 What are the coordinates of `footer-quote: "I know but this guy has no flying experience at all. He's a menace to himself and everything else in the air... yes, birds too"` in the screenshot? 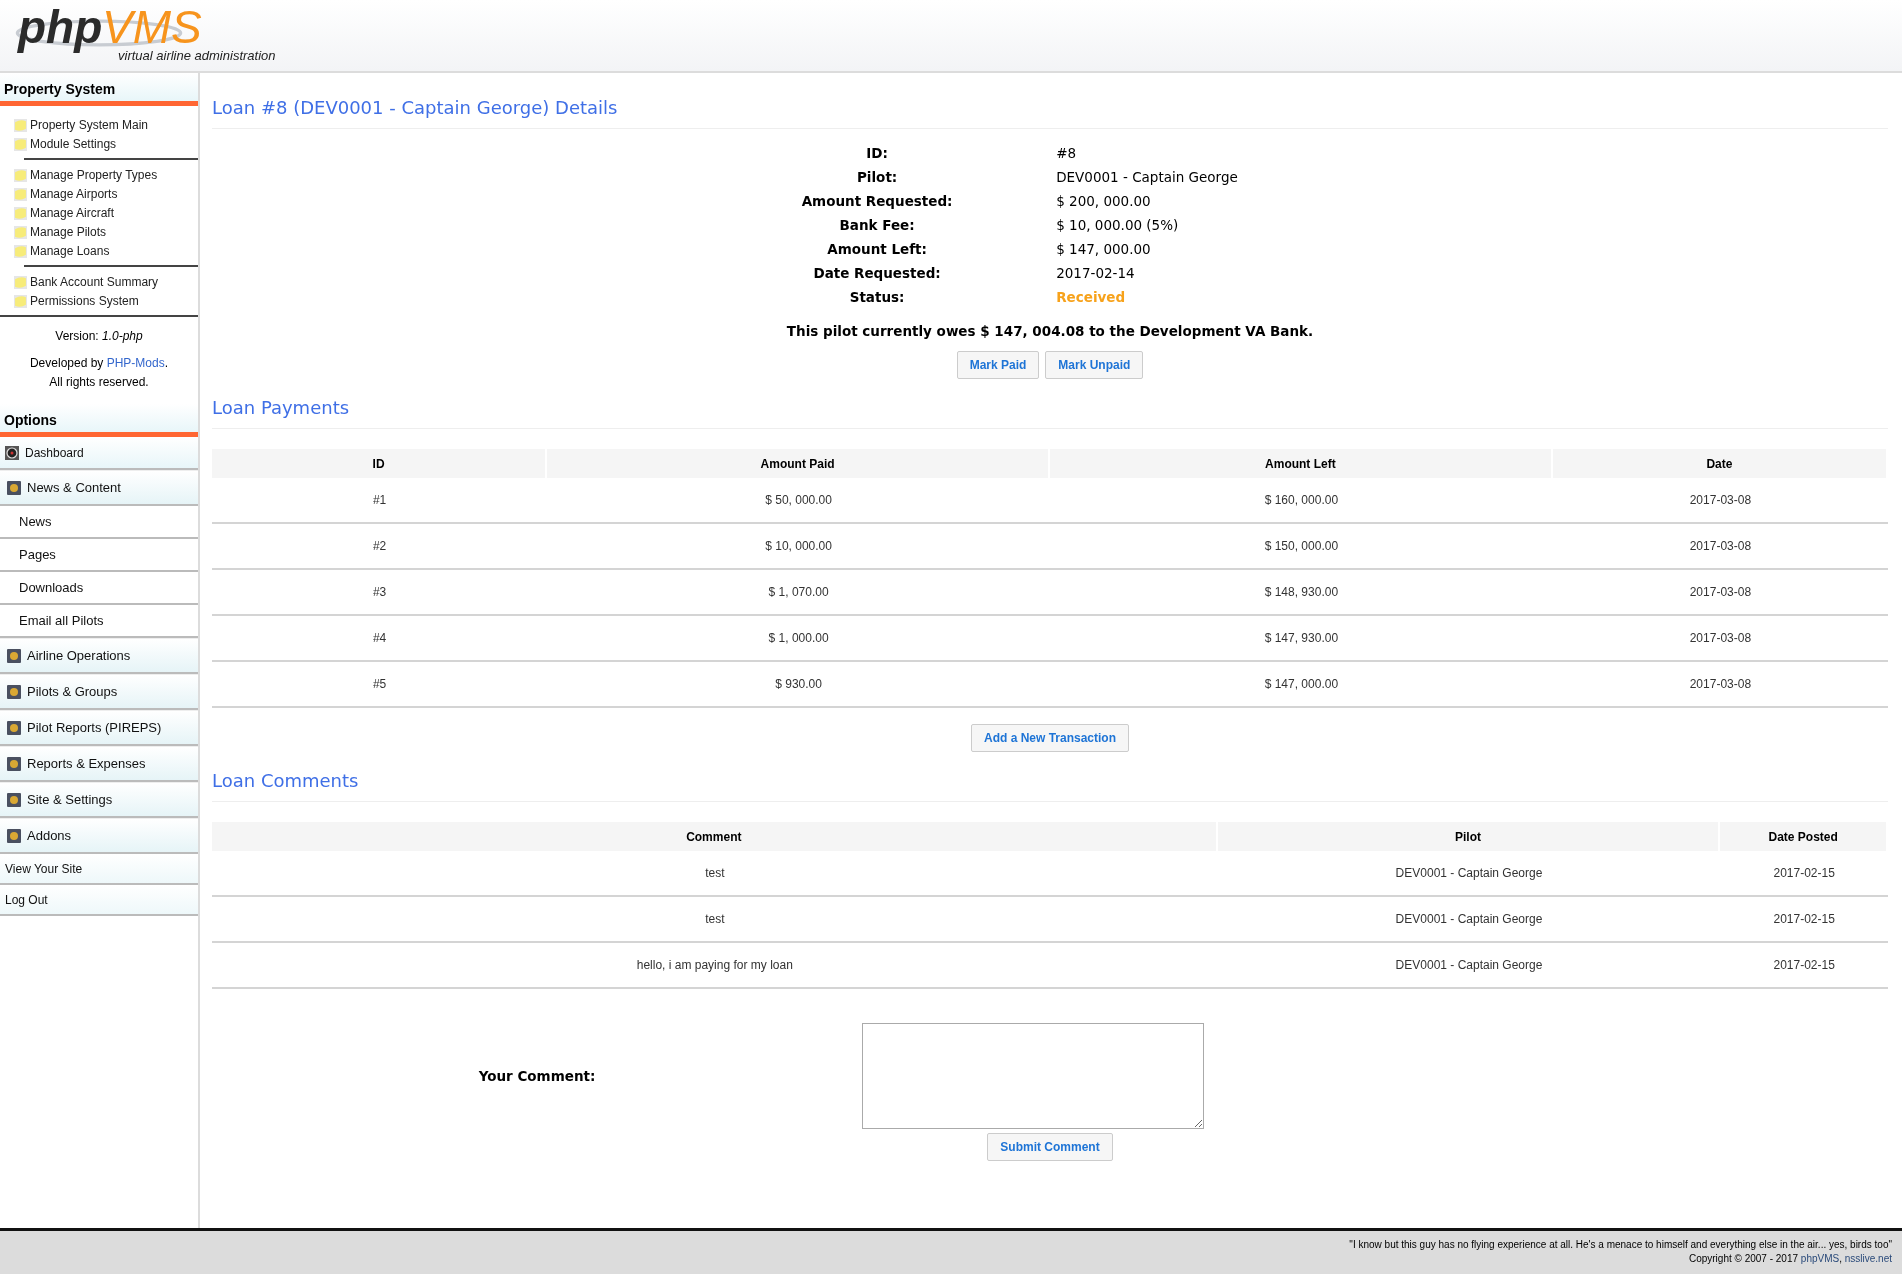 It's located at (1620, 1244).